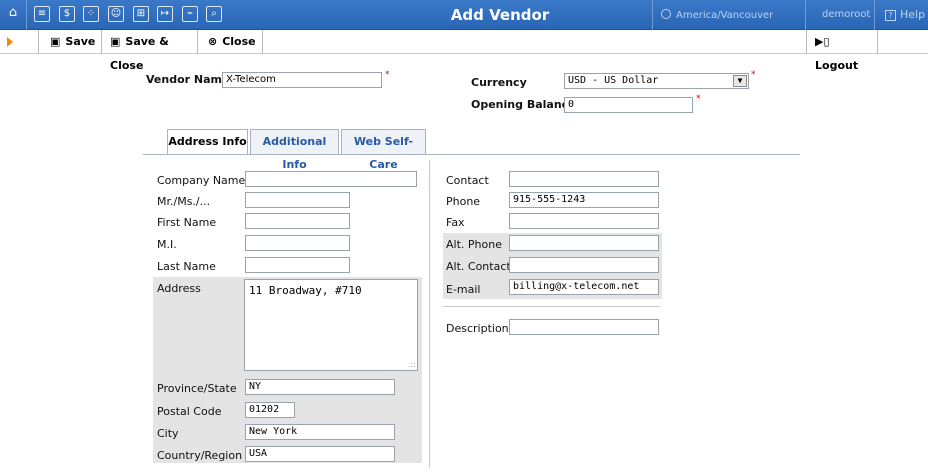 The image size is (928, 474). I want to click on province-label: Province/State, so click(197, 388).